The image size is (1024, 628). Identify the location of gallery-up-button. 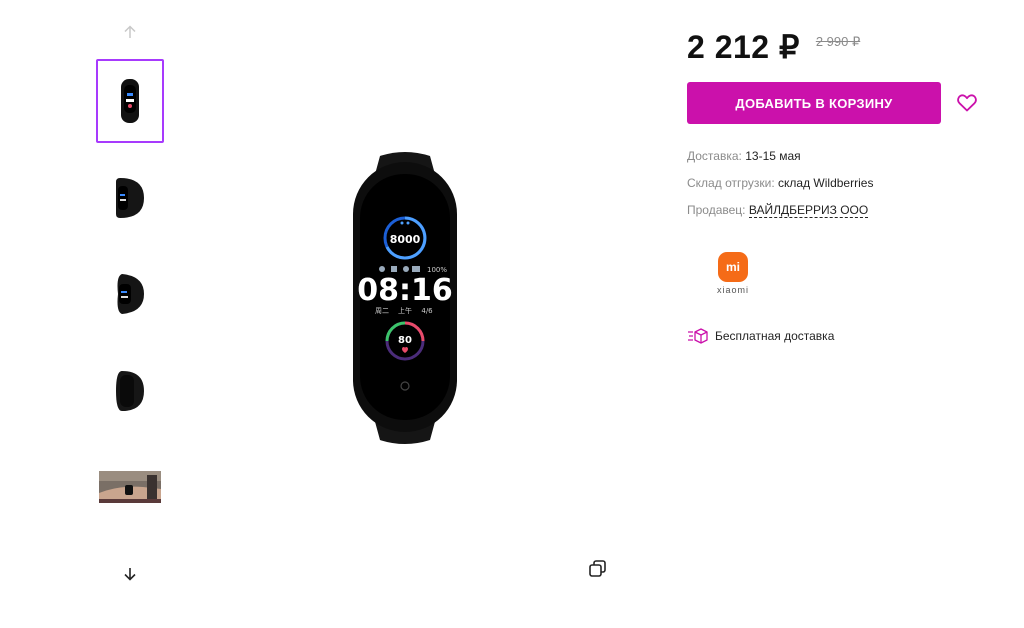
(130, 32).